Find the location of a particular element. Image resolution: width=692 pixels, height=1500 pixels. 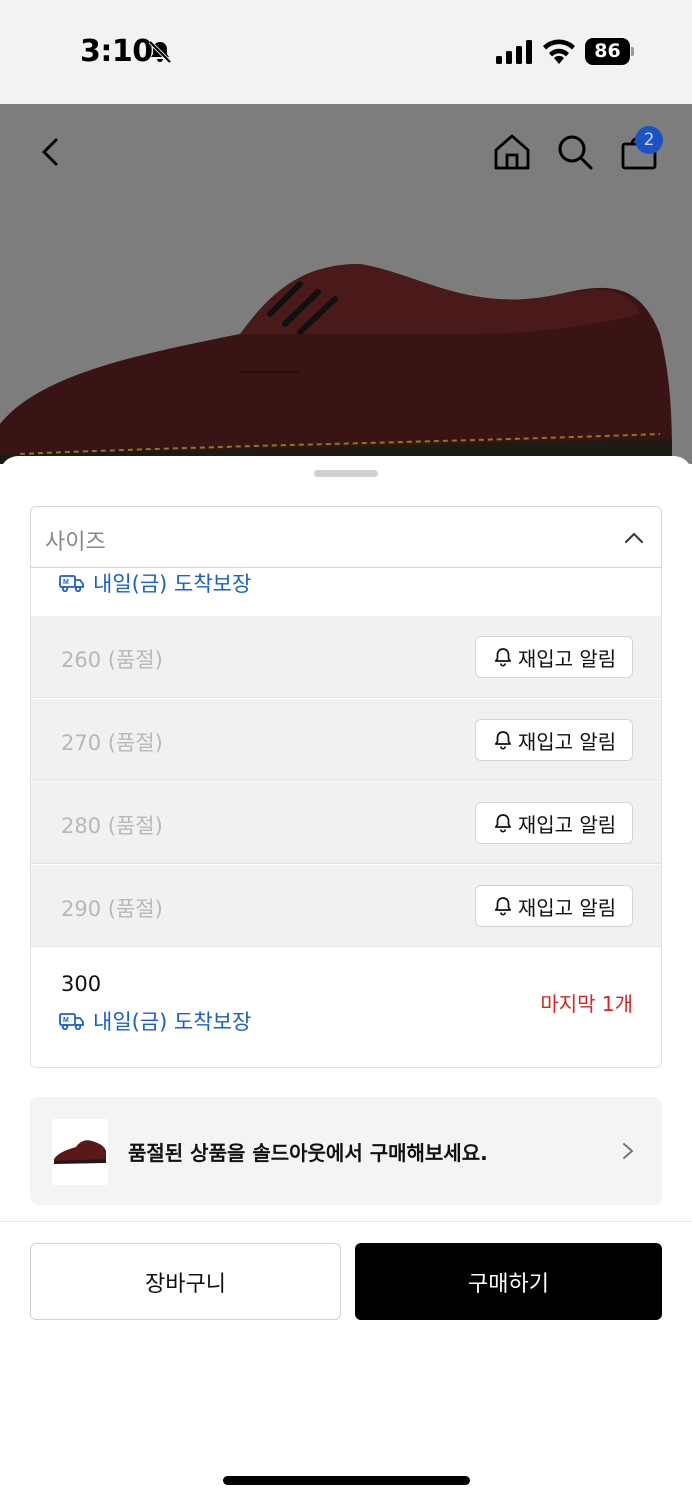

search-icon is located at coordinates (575, 152).